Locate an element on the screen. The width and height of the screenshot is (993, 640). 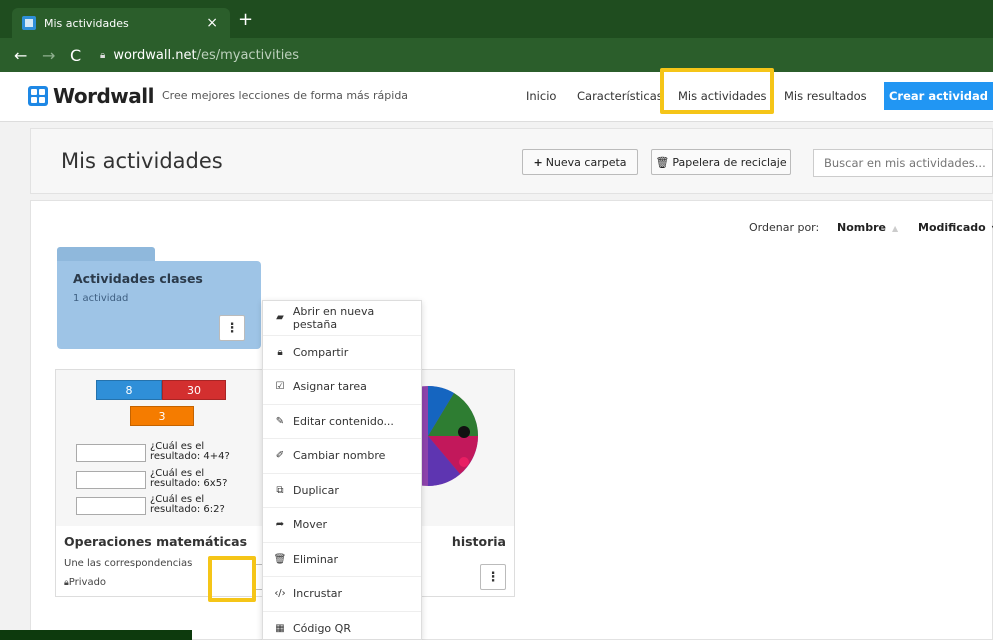
menu-item-share: 🔒︎ Compartir is located at coordinates (342, 353).